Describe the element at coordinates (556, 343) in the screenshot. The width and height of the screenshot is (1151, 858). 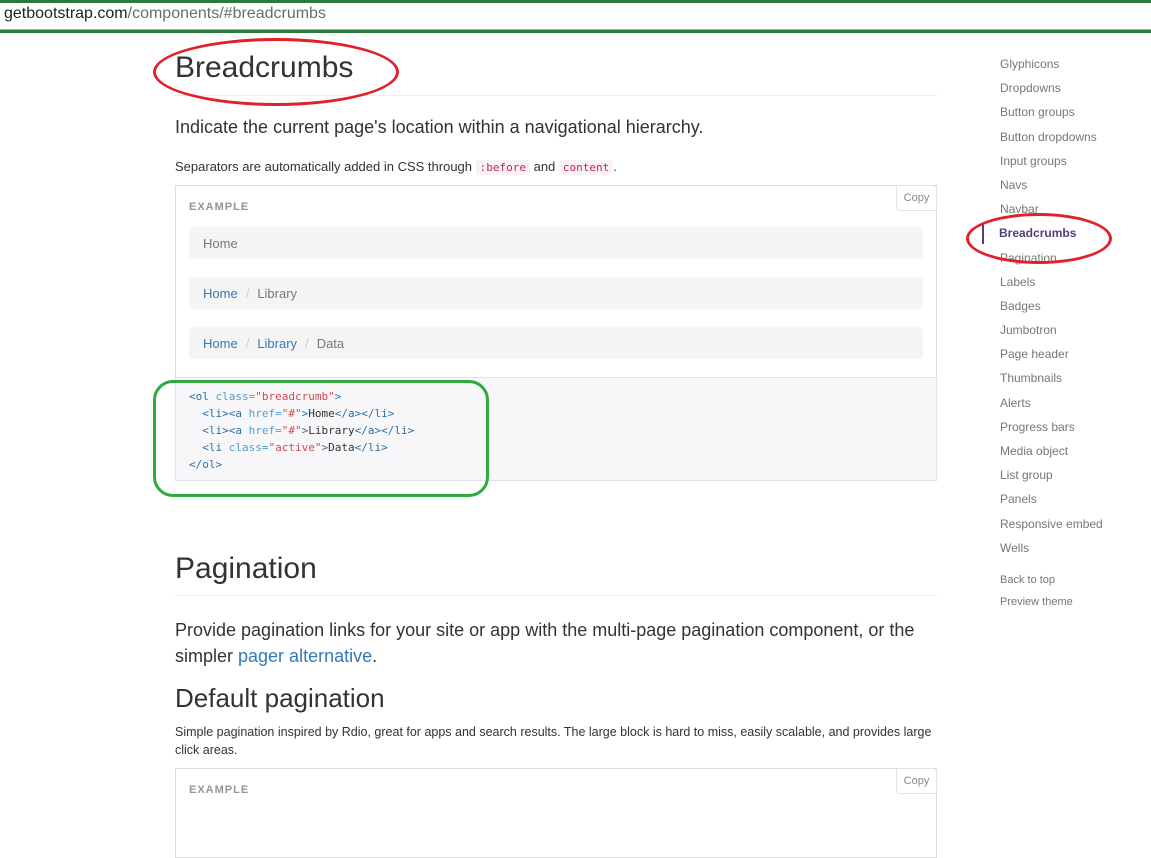
I see `breadcrumb-row-3: Home / Library / Data` at that location.